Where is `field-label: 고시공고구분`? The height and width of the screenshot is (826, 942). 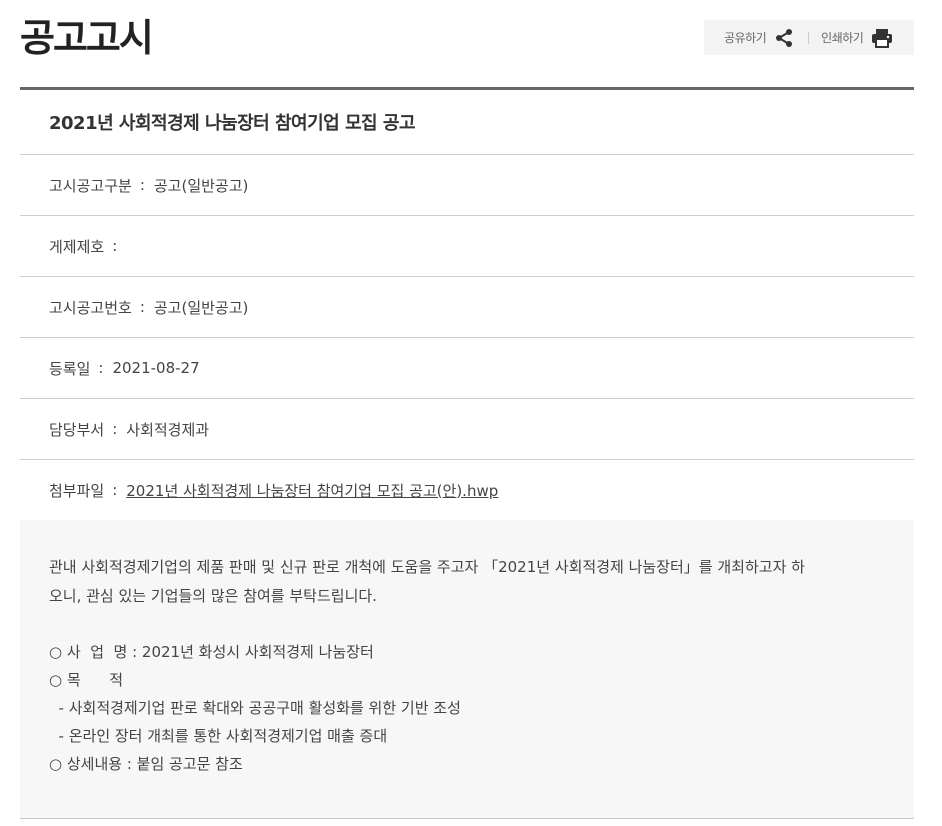 field-label: 고시공고구분 is located at coordinates (90, 185).